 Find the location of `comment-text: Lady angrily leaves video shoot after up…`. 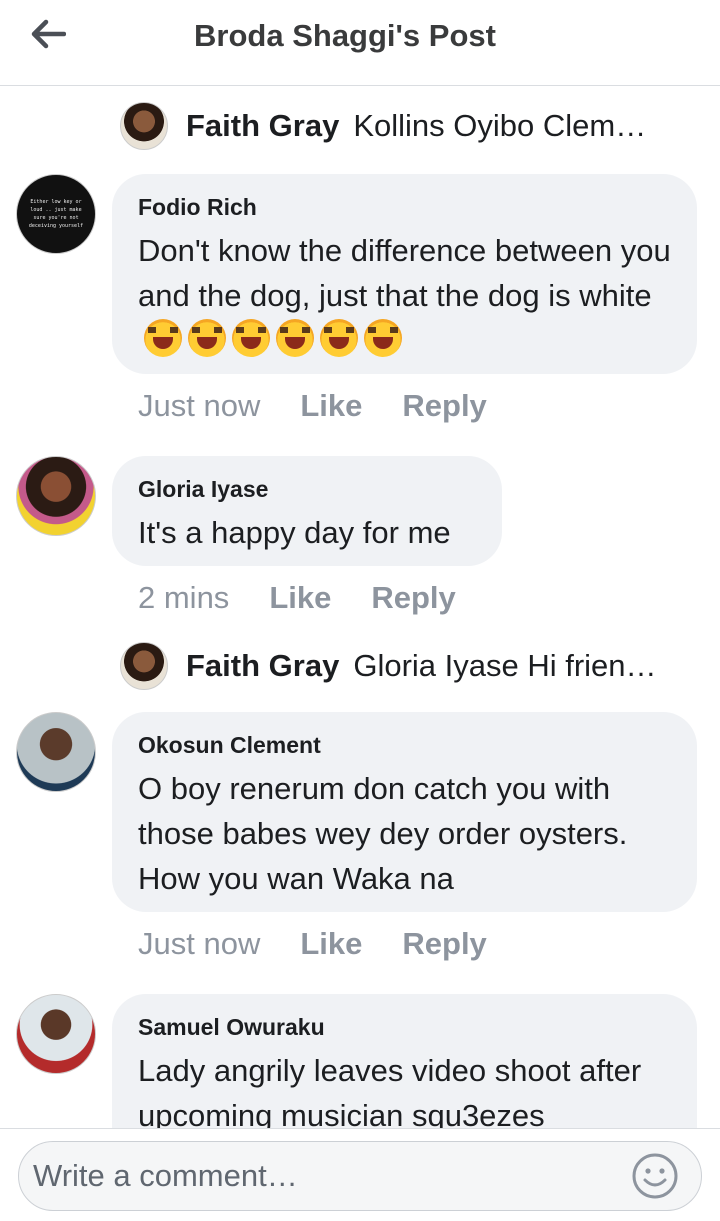

comment-text: Lady angrily leaves video shoot after up… is located at coordinates (390, 1090).